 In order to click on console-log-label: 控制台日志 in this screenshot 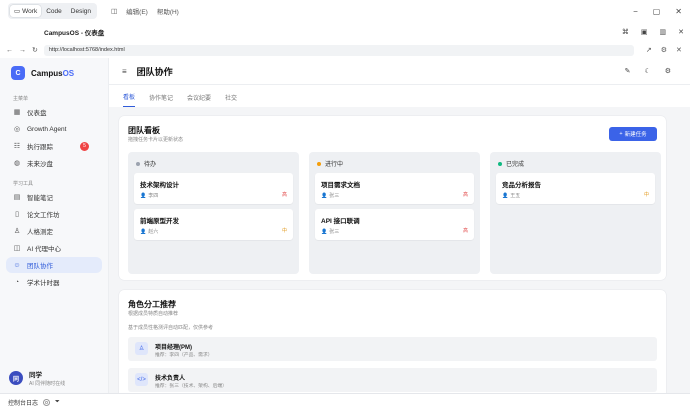, I will do `click(23, 402)`.